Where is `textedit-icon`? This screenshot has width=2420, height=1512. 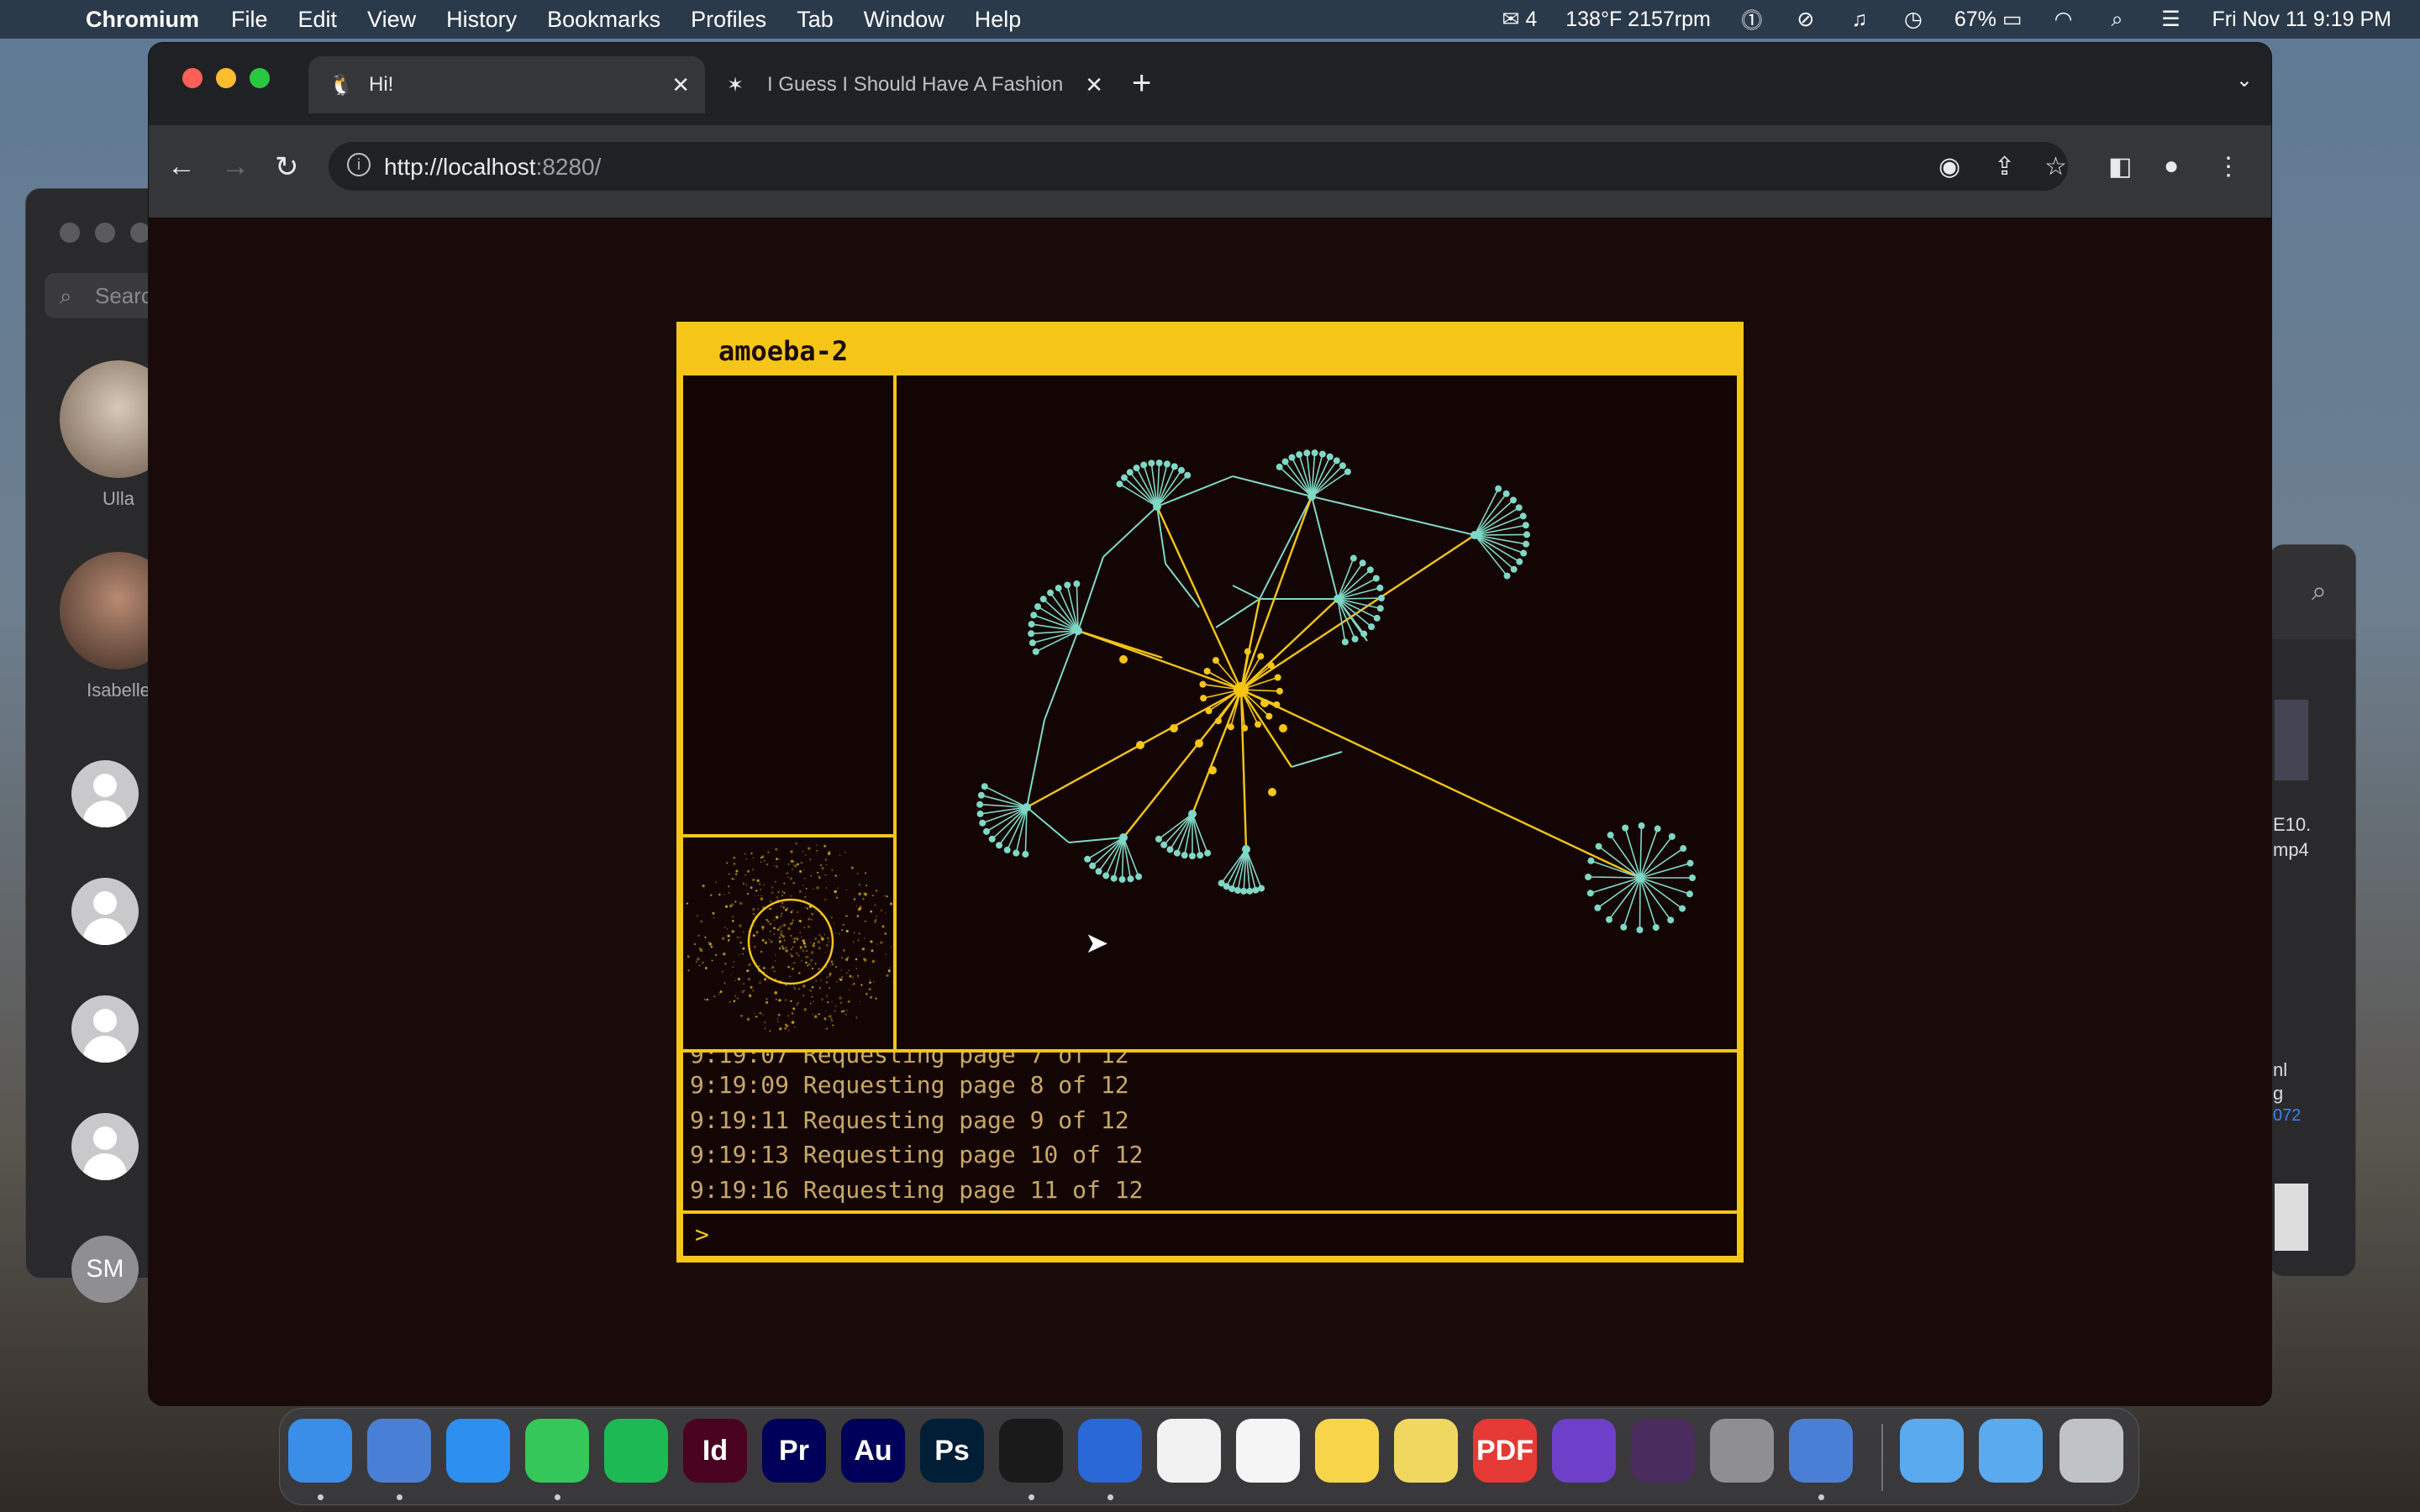 textedit-icon is located at coordinates (1268, 1451).